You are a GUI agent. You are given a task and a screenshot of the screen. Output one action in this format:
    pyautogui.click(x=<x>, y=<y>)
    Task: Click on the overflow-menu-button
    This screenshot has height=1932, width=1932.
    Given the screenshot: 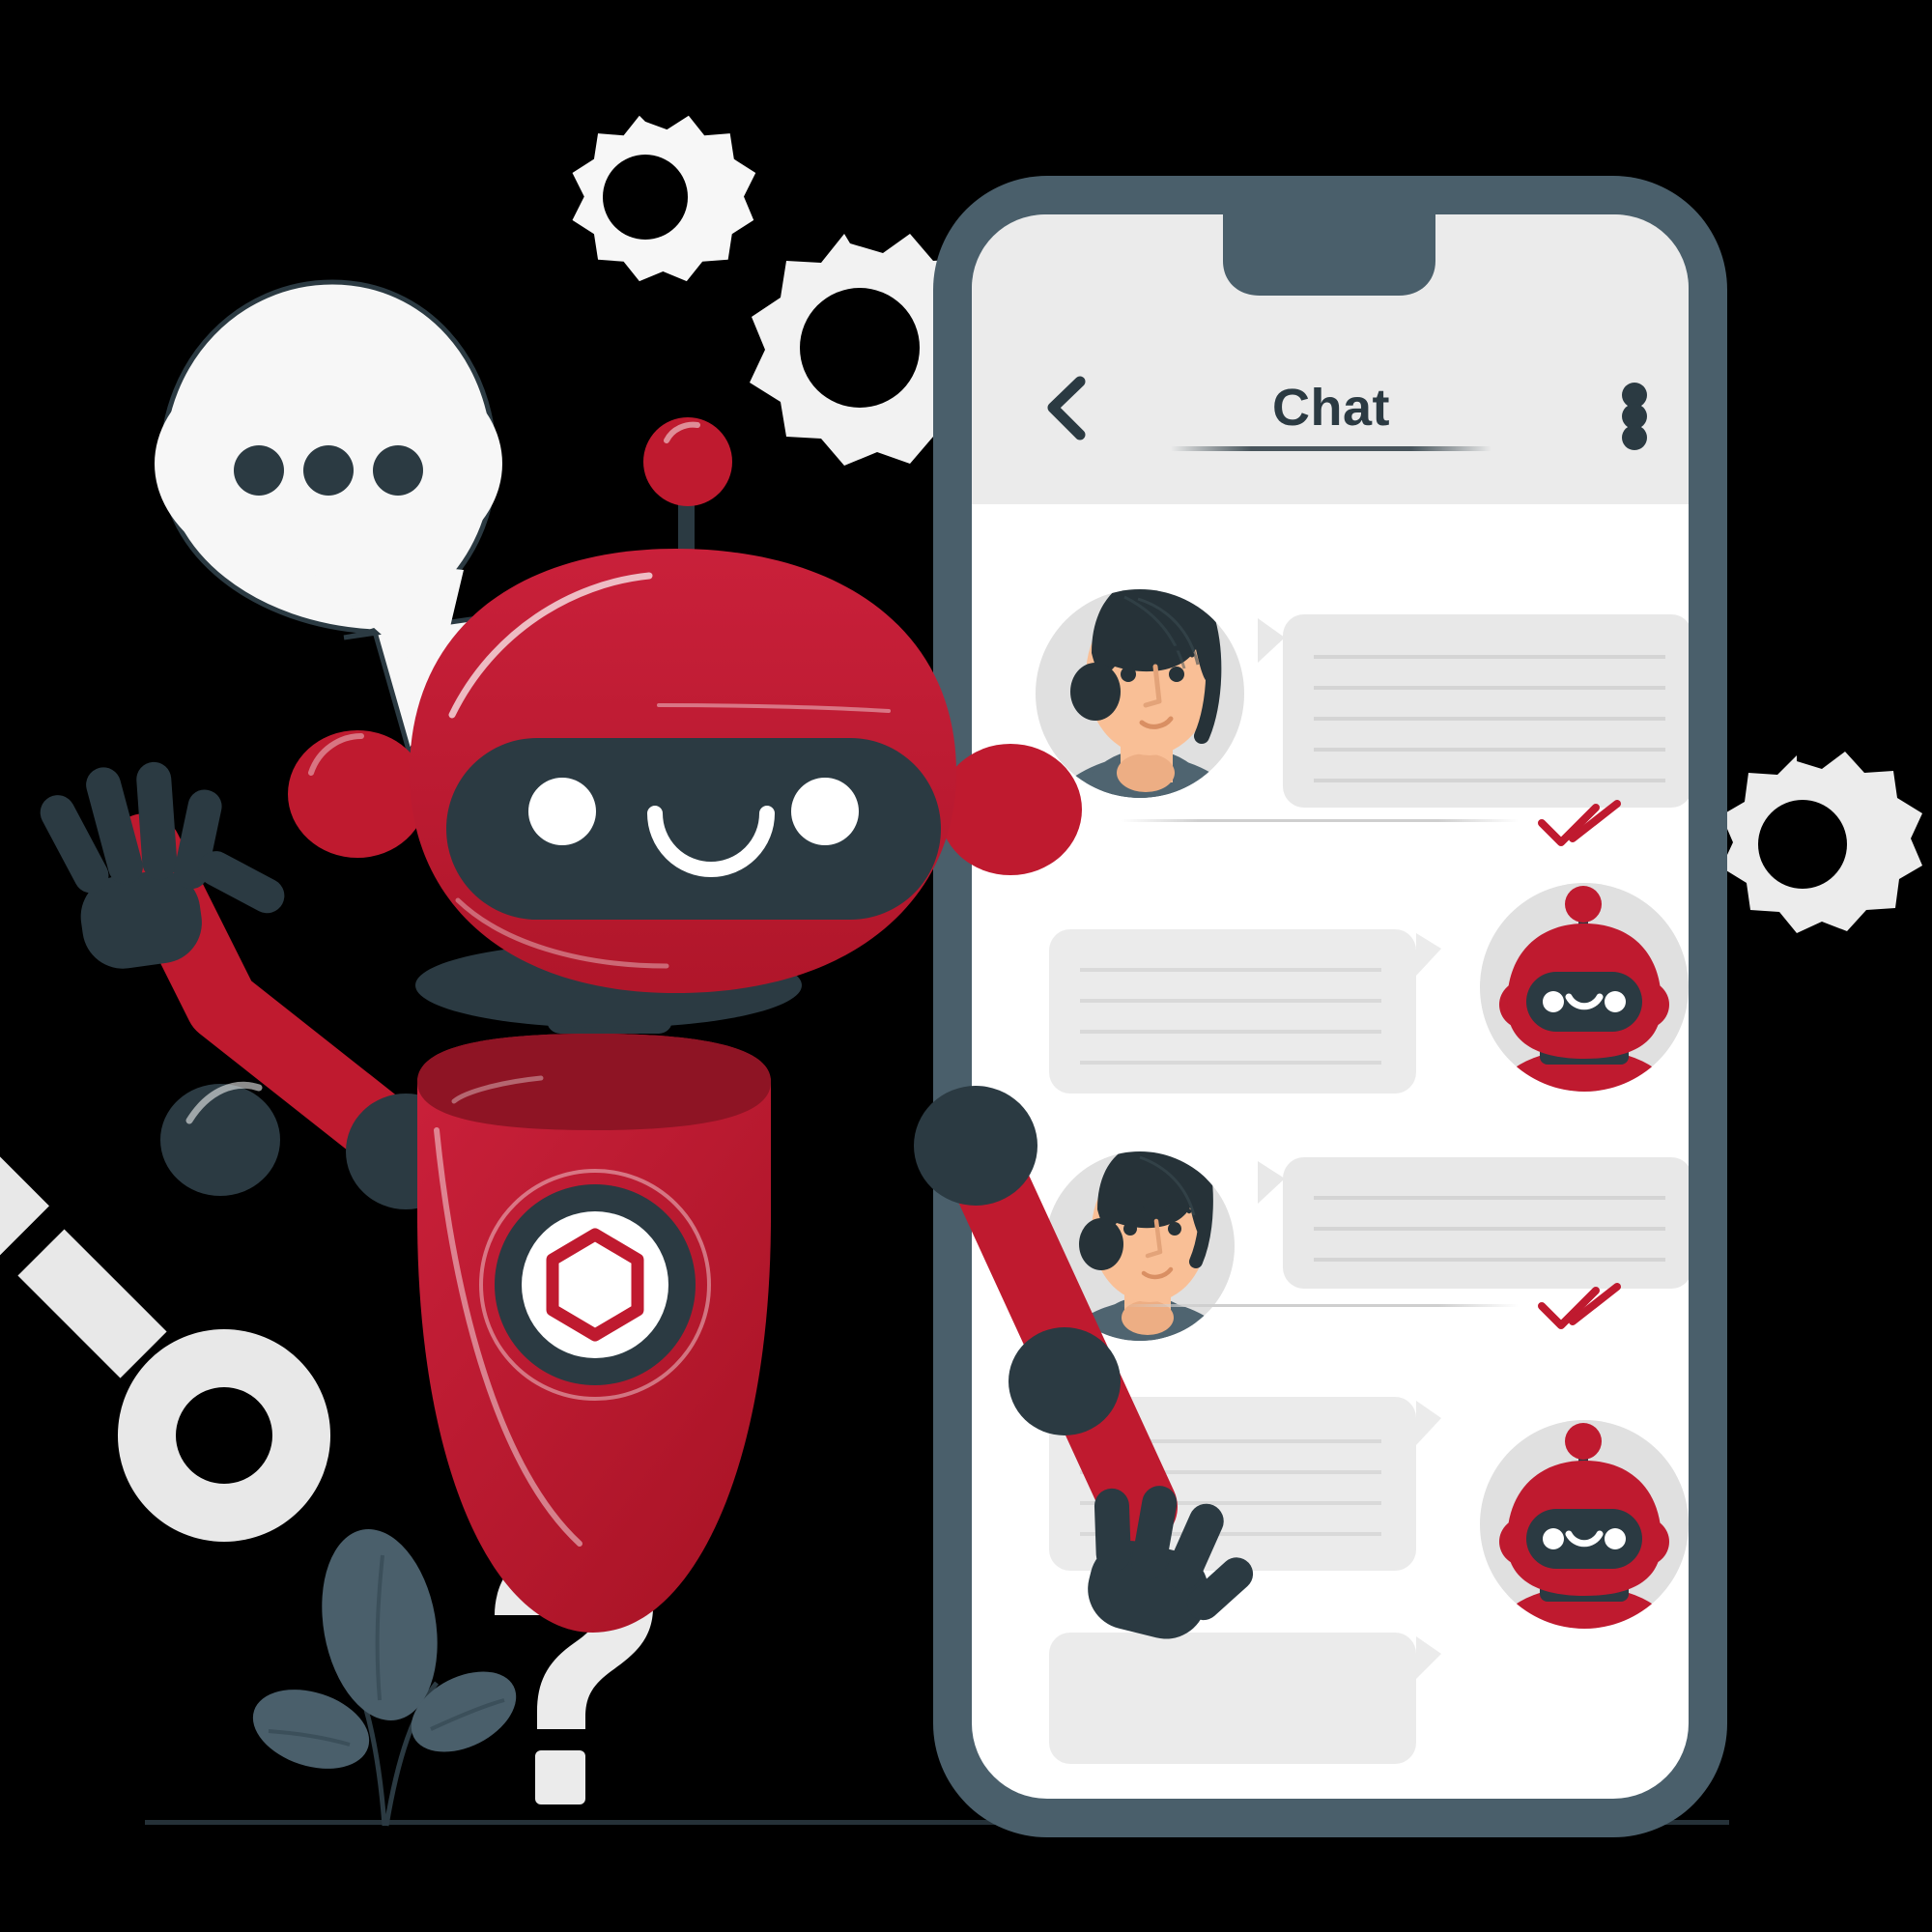 What is the action you would take?
    pyautogui.click(x=1634, y=416)
    